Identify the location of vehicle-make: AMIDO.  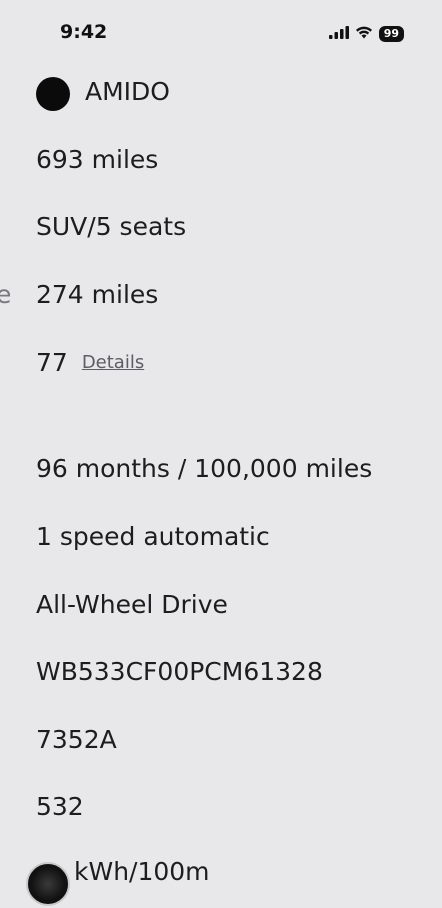
(127, 91).